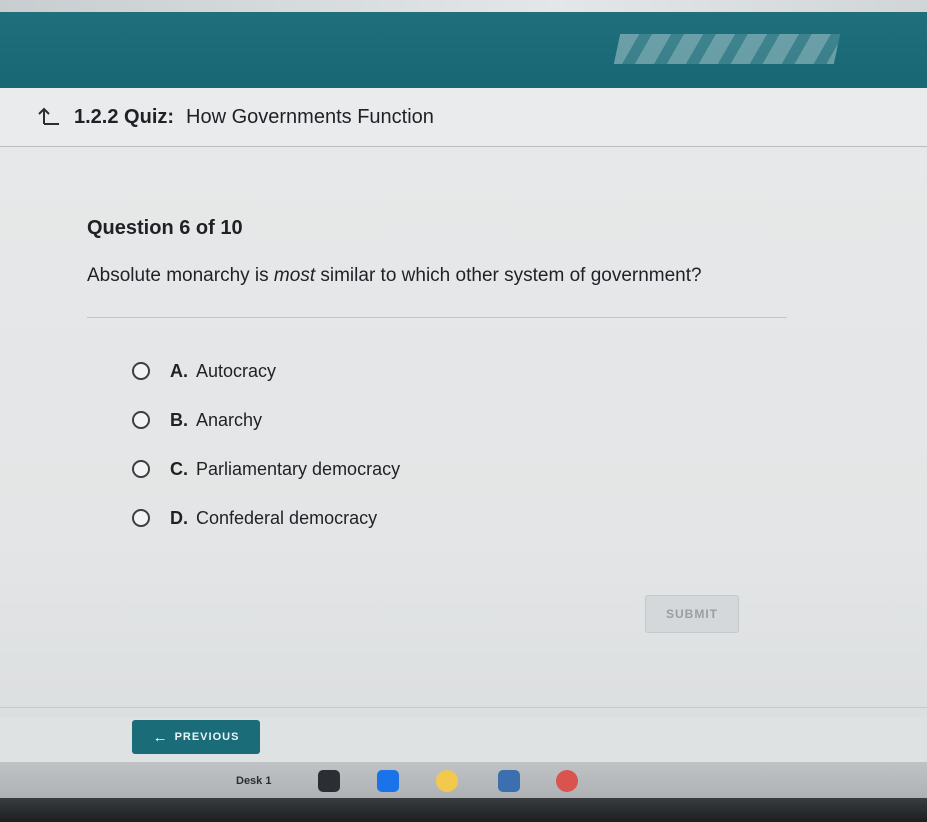 The width and height of the screenshot is (927, 822). I want to click on option-letter: D., so click(179, 517).